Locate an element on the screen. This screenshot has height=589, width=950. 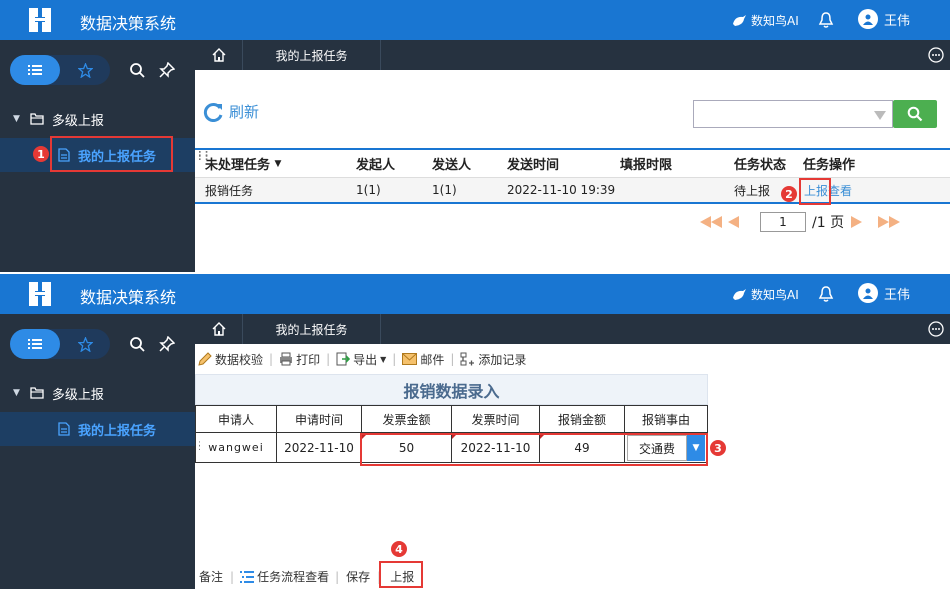
note-button: 备注 is located at coordinates (211, 576).